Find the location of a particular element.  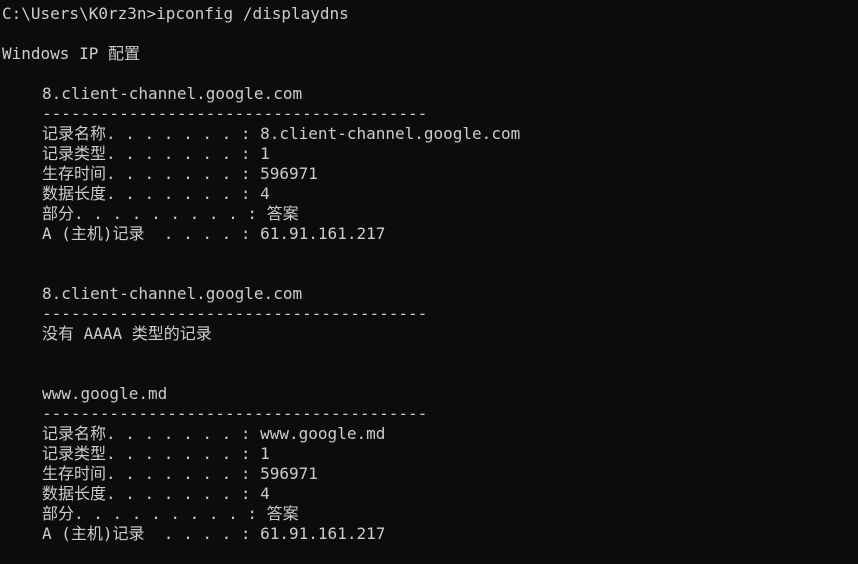

dns-entry-message: 没有 AAAA 类型的记录 is located at coordinates (127, 333).